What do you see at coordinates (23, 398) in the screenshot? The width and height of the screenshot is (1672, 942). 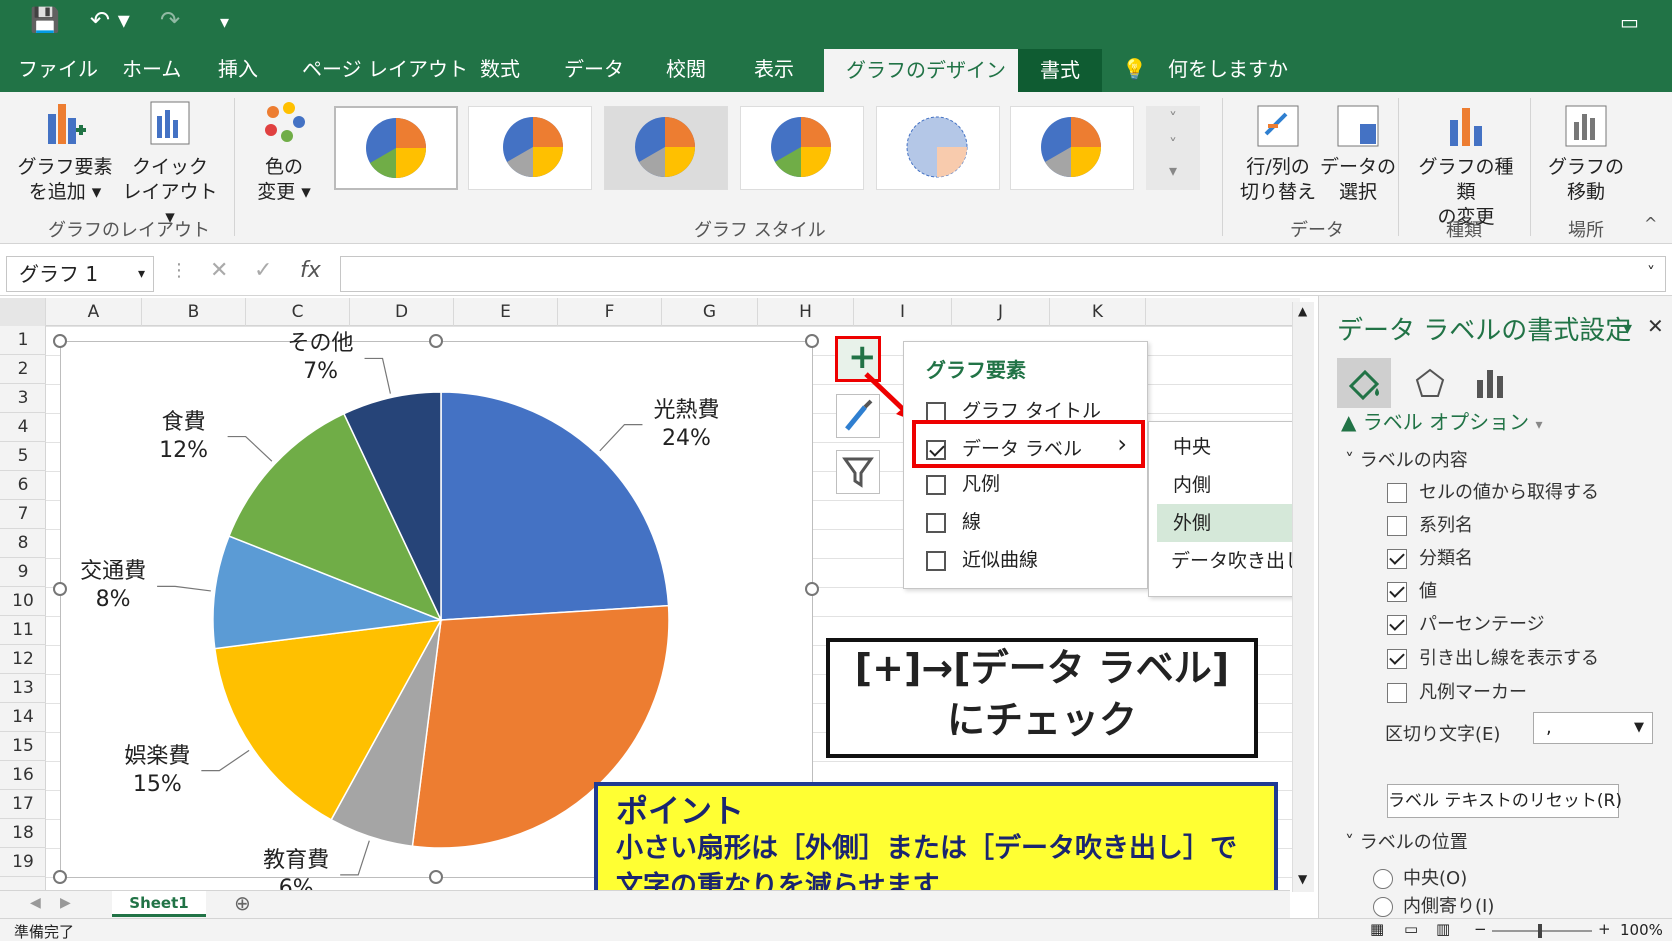 I see `row-header-3: 3` at bounding box center [23, 398].